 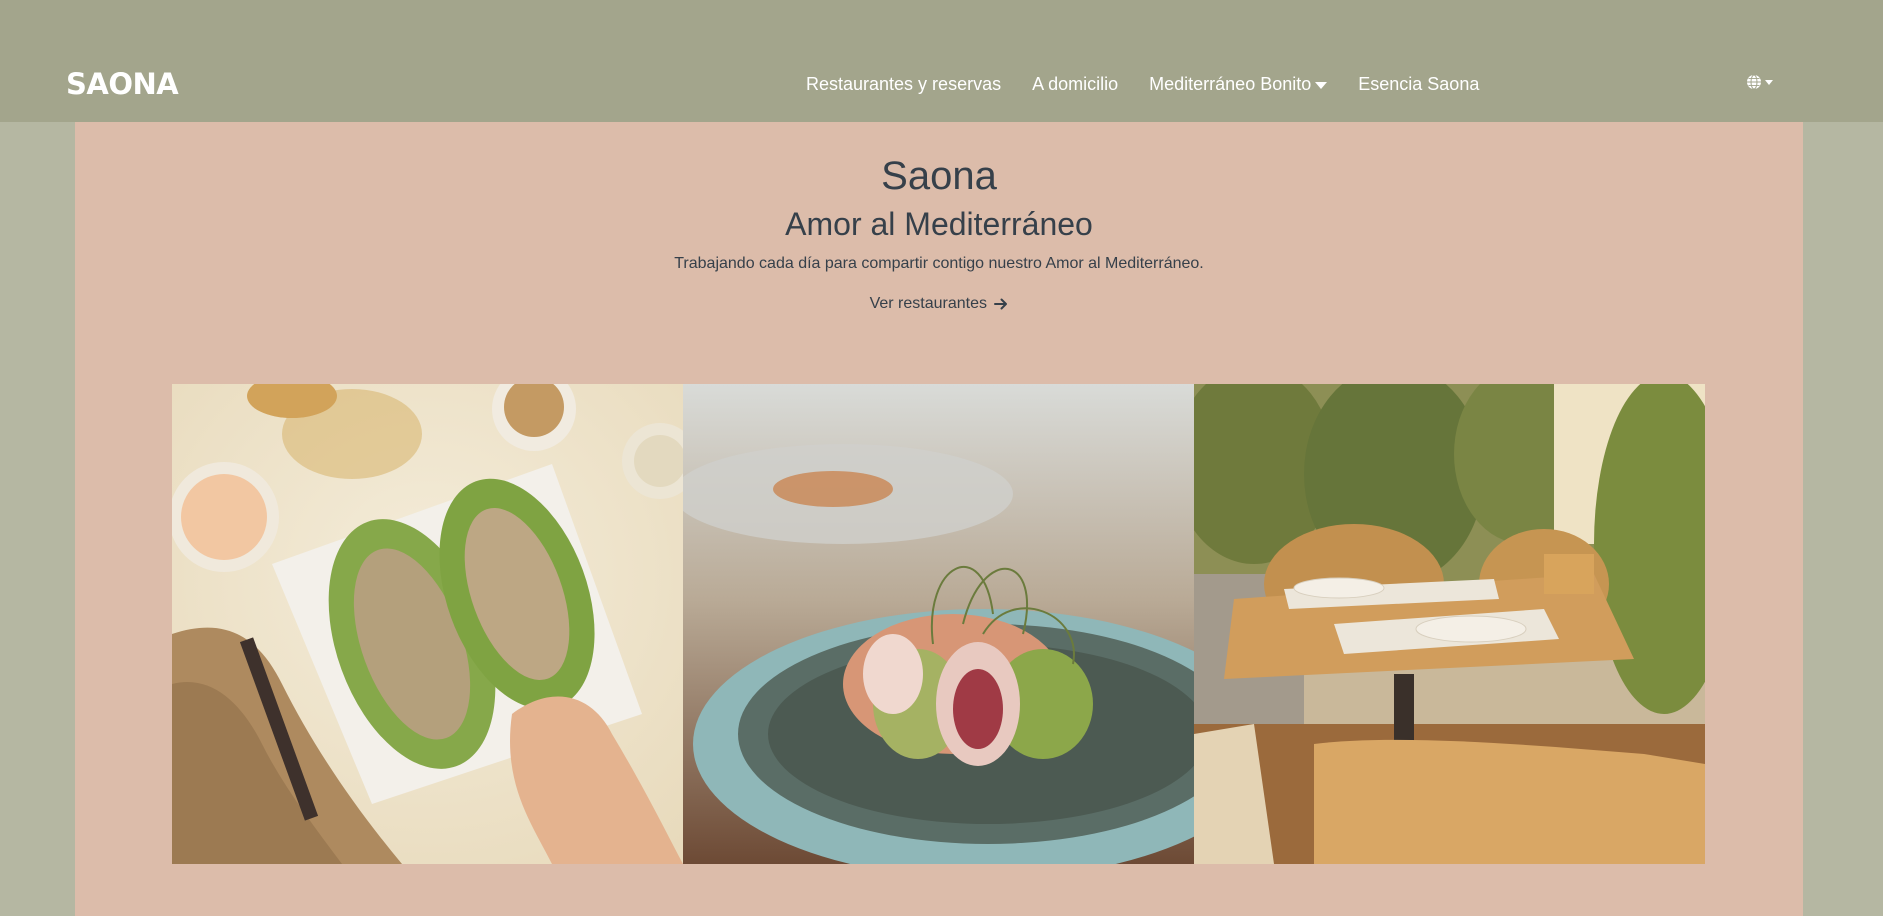 What do you see at coordinates (122, 84) in the screenshot?
I see `saona-logo: SAONA` at bounding box center [122, 84].